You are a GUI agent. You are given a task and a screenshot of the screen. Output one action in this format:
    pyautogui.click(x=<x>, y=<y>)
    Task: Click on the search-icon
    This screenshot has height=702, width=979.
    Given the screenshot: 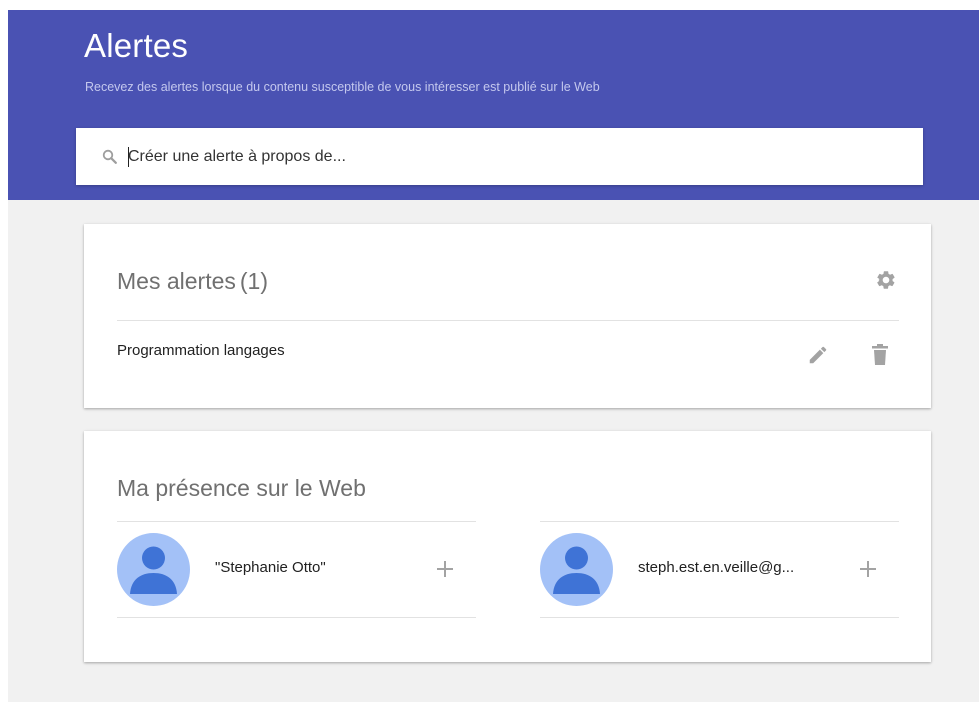 What is the action you would take?
    pyautogui.click(x=109, y=156)
    